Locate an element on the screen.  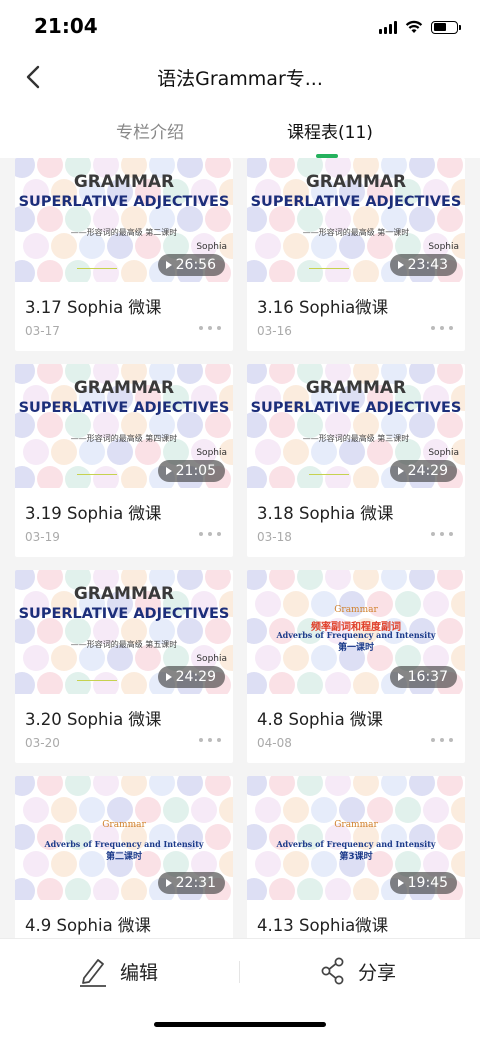
duration-badge: 23:43 is located at coordinates (423, 265).